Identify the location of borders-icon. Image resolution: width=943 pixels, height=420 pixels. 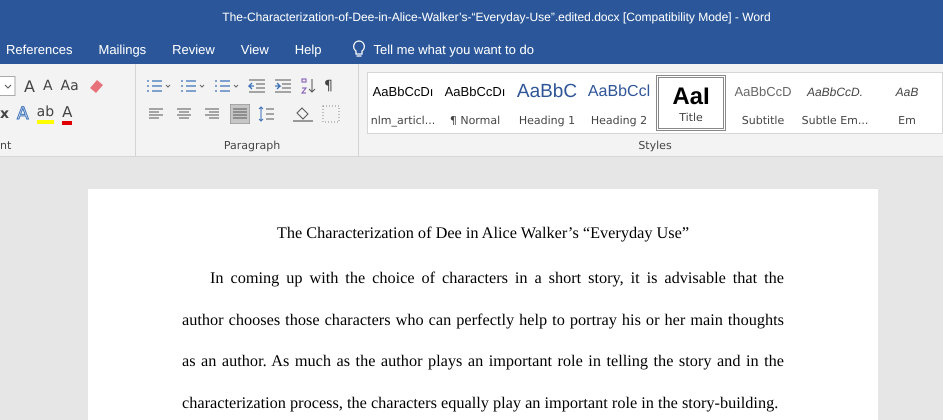
(331, 114).